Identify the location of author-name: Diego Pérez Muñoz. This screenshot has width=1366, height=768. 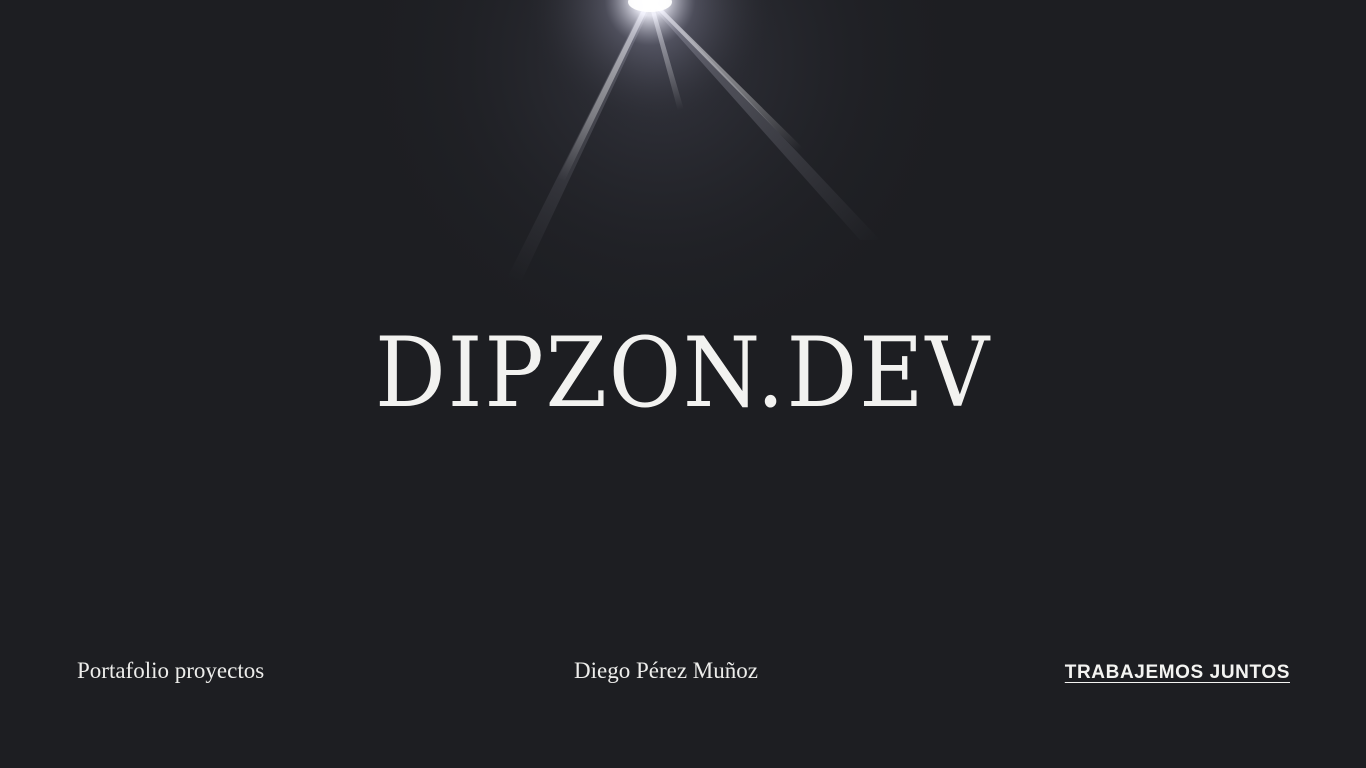
(666, 670).